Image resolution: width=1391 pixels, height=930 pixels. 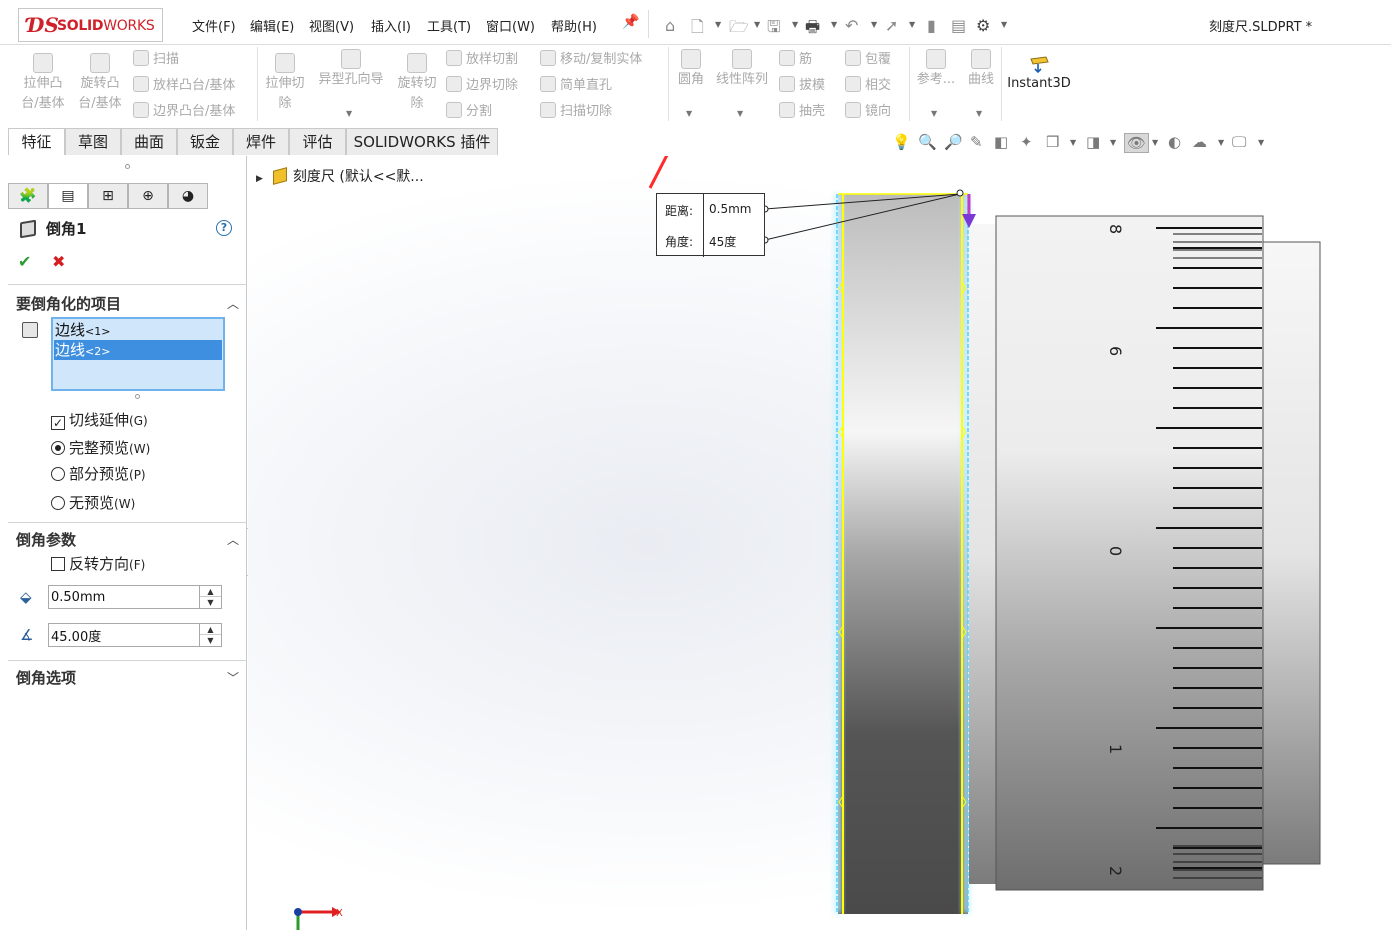 I want to click on hole-wizard-caret-icon: ▼, so click(x=349, y=113).